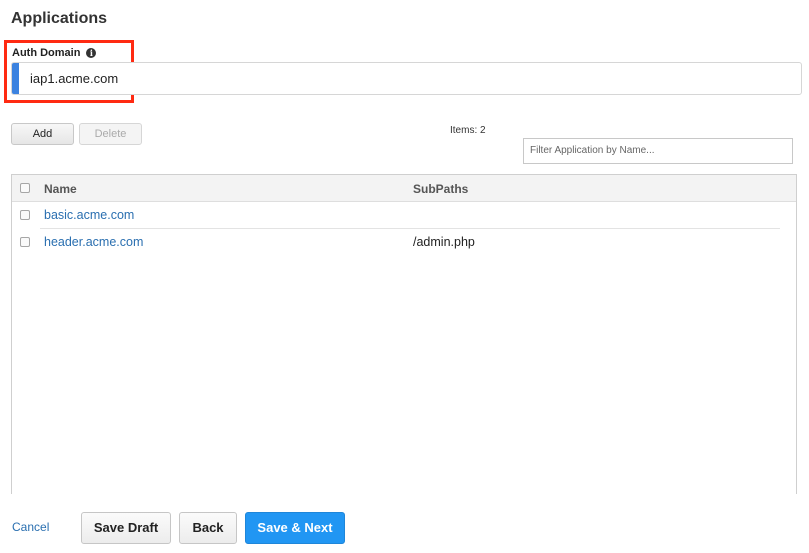  I want to click on save-next-button: Save & Next, so click(295, 528).